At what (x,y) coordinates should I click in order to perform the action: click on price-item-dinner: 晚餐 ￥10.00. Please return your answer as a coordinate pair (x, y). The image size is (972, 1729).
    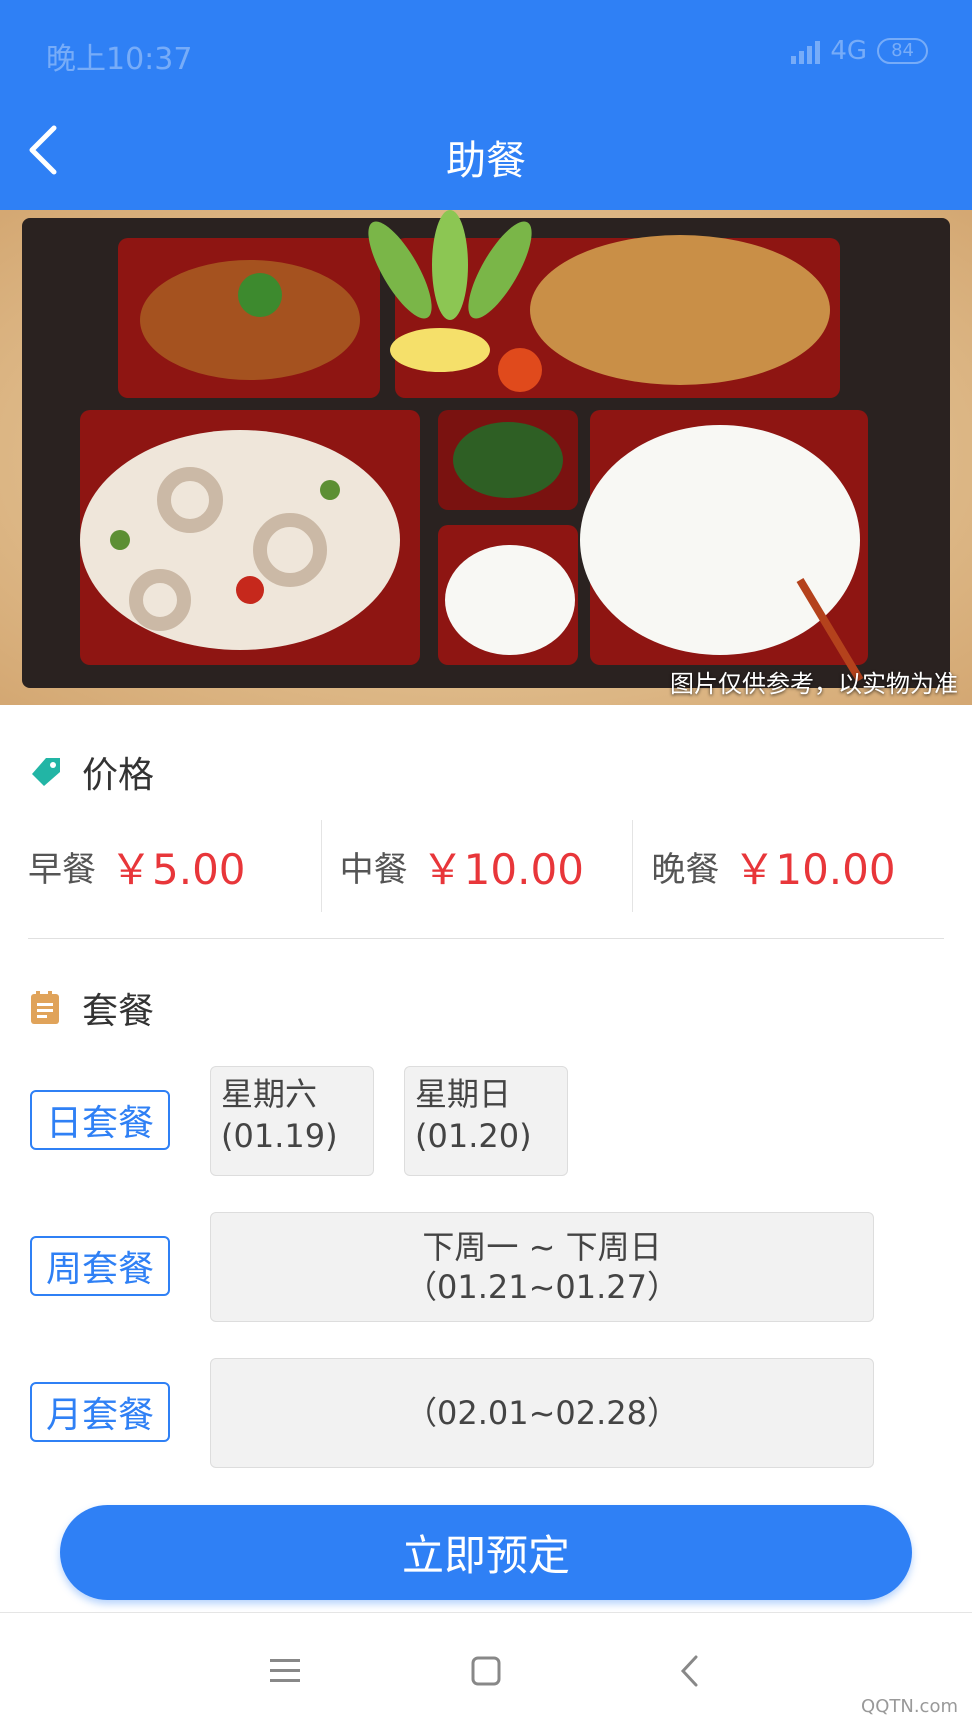
    Looking at the image, I should click on (788, 866).